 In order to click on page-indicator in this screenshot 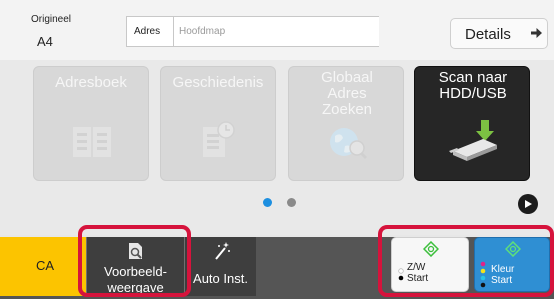, I will do `click(291, 202)`.